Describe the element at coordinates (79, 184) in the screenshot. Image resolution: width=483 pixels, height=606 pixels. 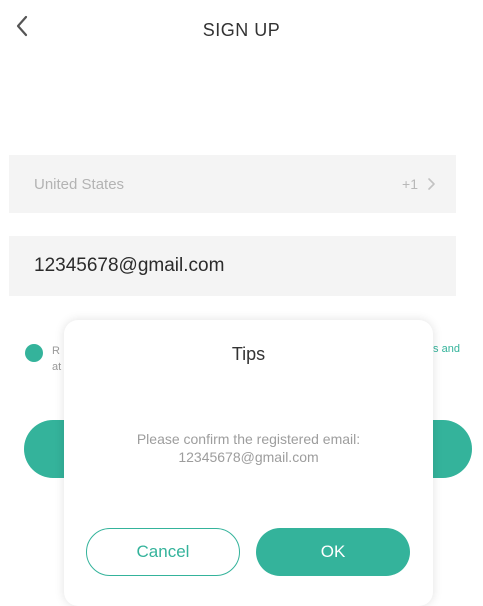
I see `country-name: United States` at that location.